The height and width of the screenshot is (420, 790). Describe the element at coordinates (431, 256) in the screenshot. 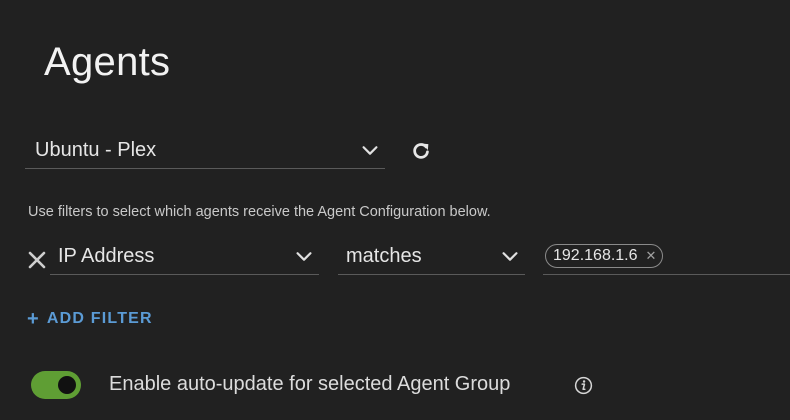

I see `filter-operator-select: matches` at that location.